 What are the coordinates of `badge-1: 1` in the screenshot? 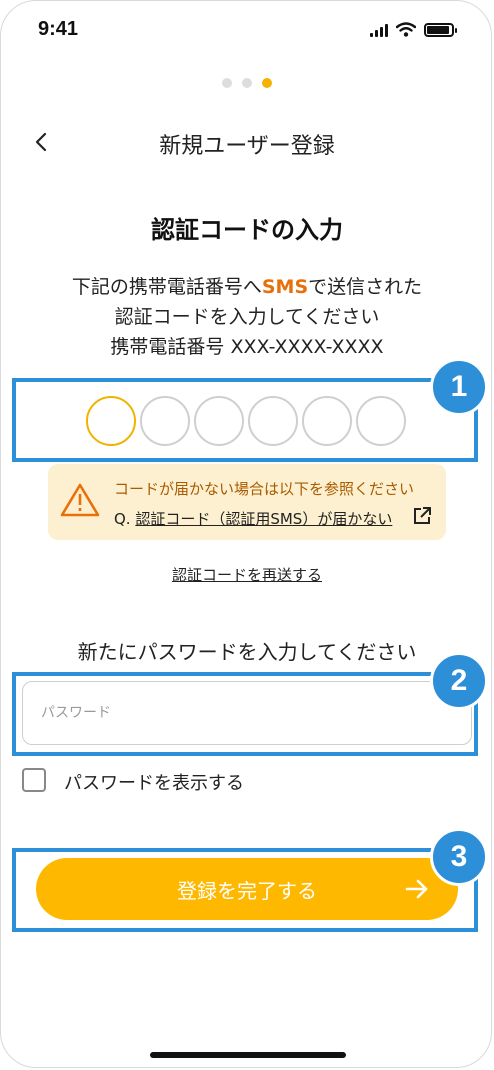 It's located at (459, 387).